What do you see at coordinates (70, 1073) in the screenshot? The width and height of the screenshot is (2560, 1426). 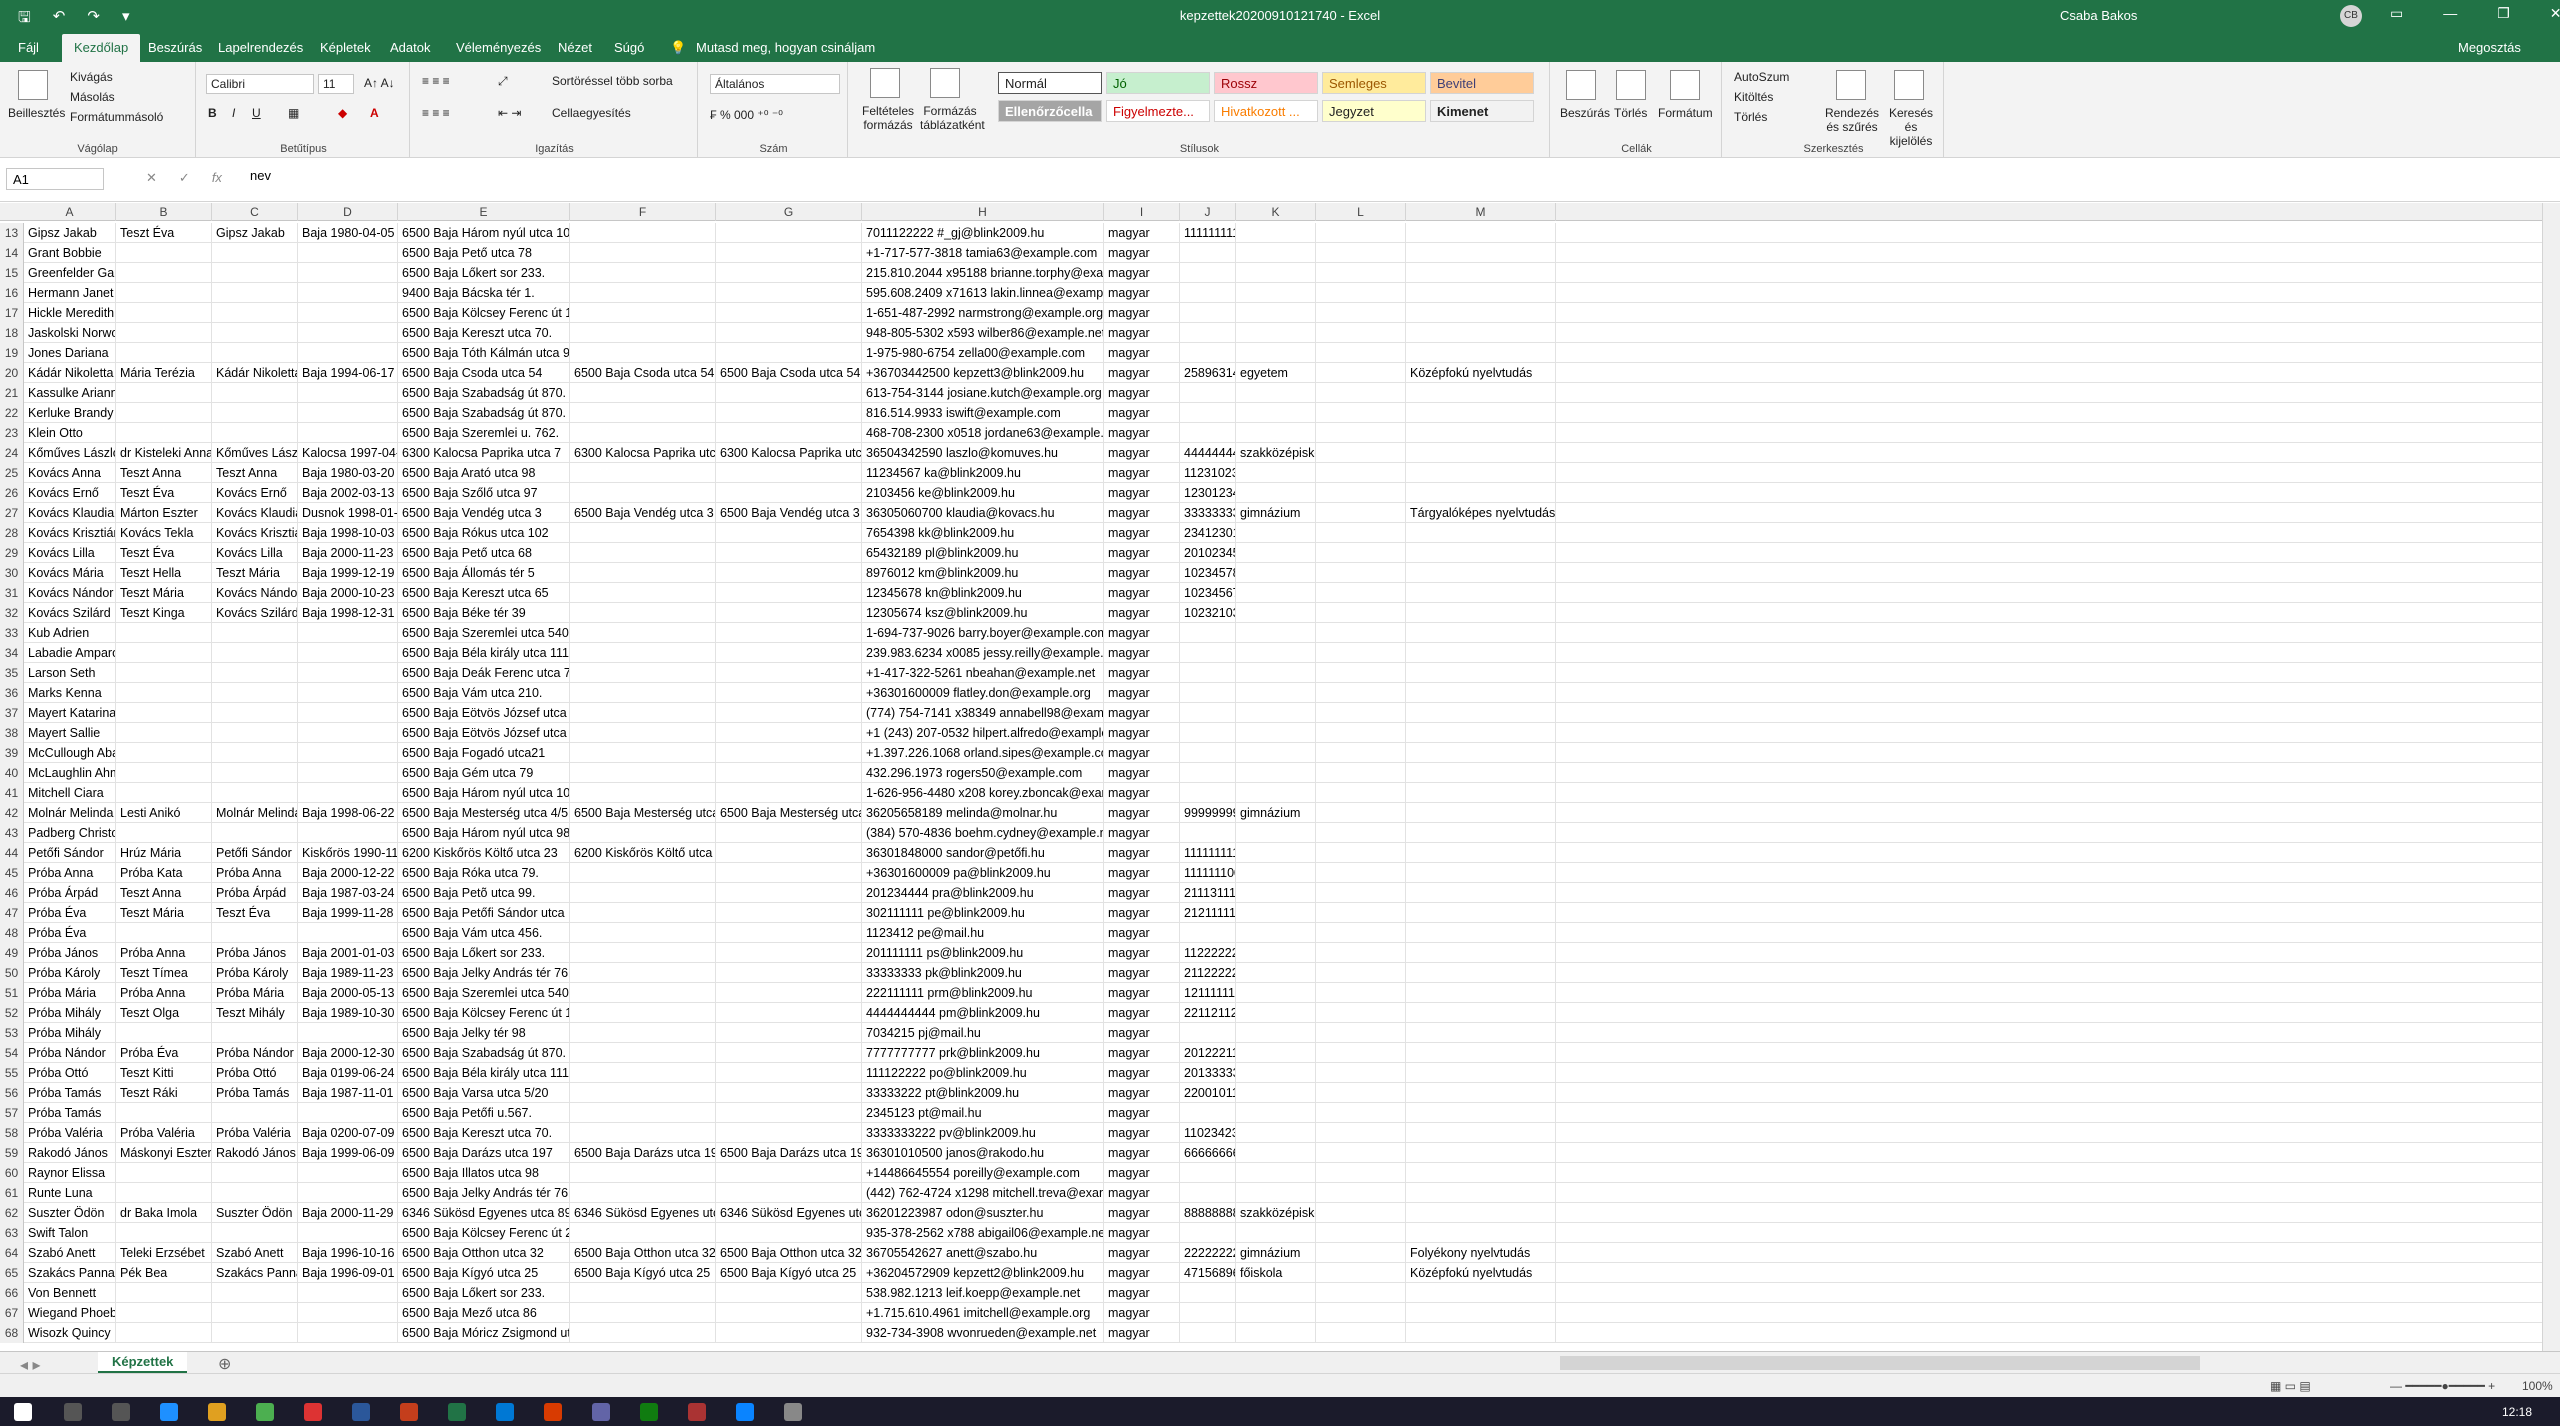 I see `cell: Próba Ottó` at bounding box center [70, 1073].